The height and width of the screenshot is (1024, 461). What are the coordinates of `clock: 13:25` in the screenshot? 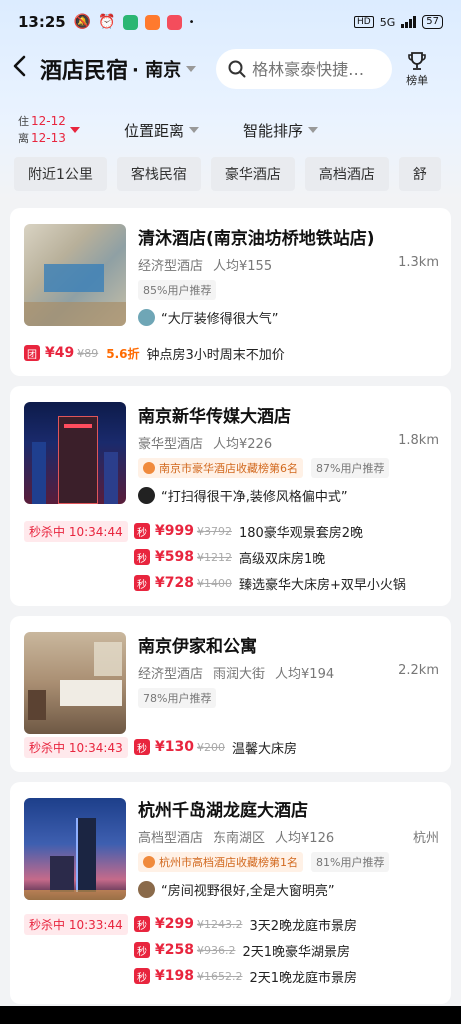 It's located at (42, 22).